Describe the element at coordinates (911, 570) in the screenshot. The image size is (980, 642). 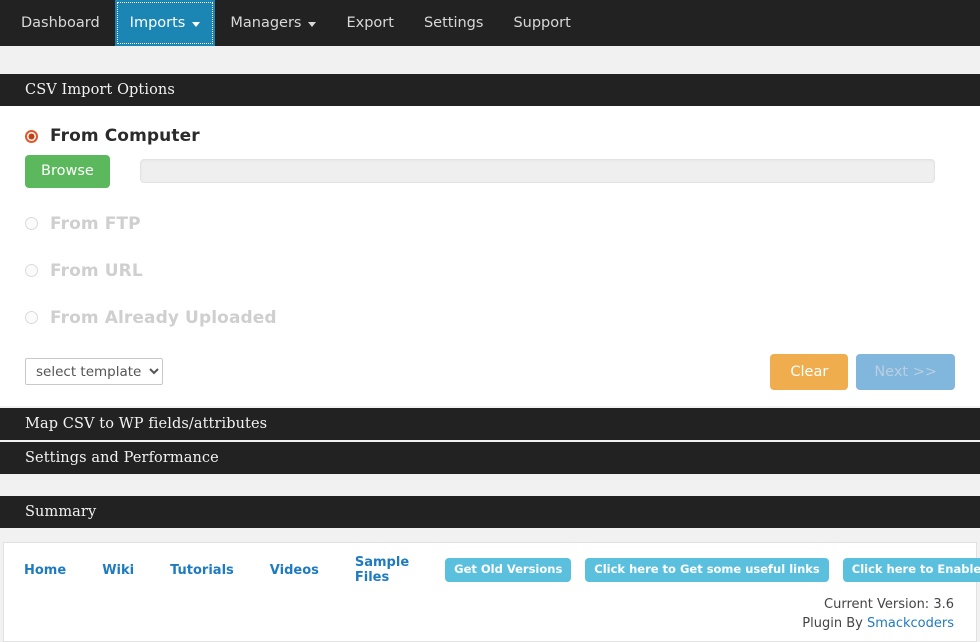
I see `badge-enable-disabled-module: Click here to Enable any disabled module` at that location.